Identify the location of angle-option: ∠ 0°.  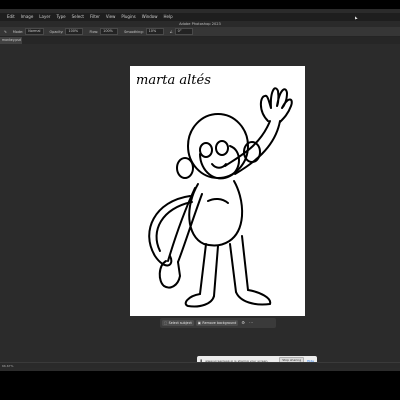
(181, 31).